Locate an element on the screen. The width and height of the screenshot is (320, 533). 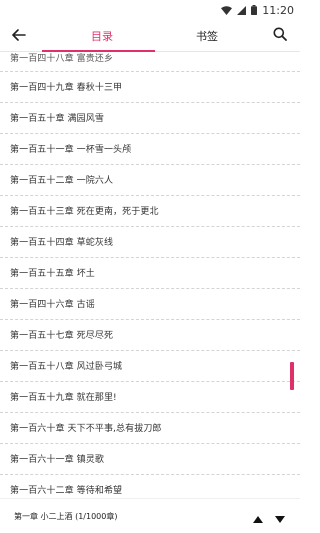
chapter-item: 第一百五十五章 坏土 is located at coordinates (150, 273).